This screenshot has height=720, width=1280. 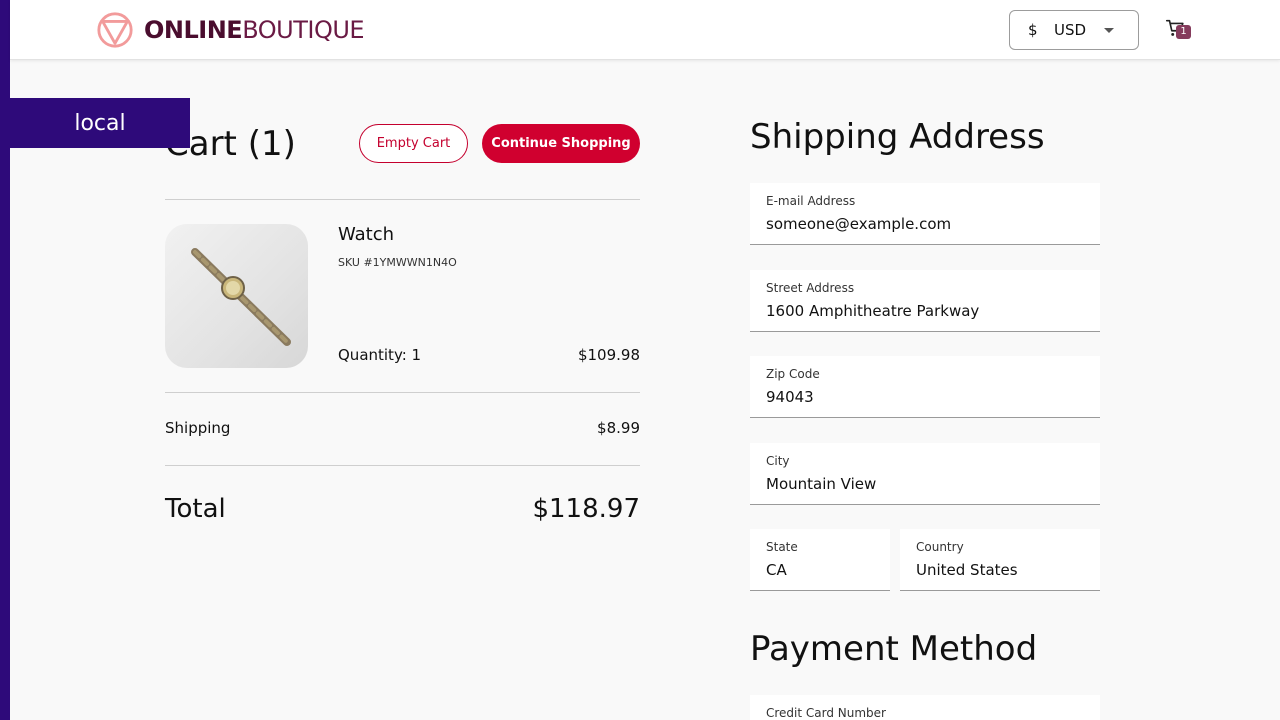 I want to click on total-value: $118.97, so click(x=586, y=509).